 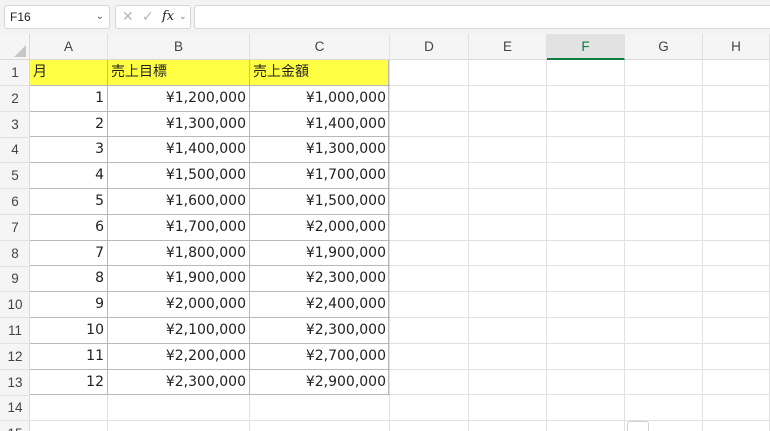 What do you see at coordinates (508, 47) in the screenshot?
I see `column-header-e: E` at bounding box center [508, 47].